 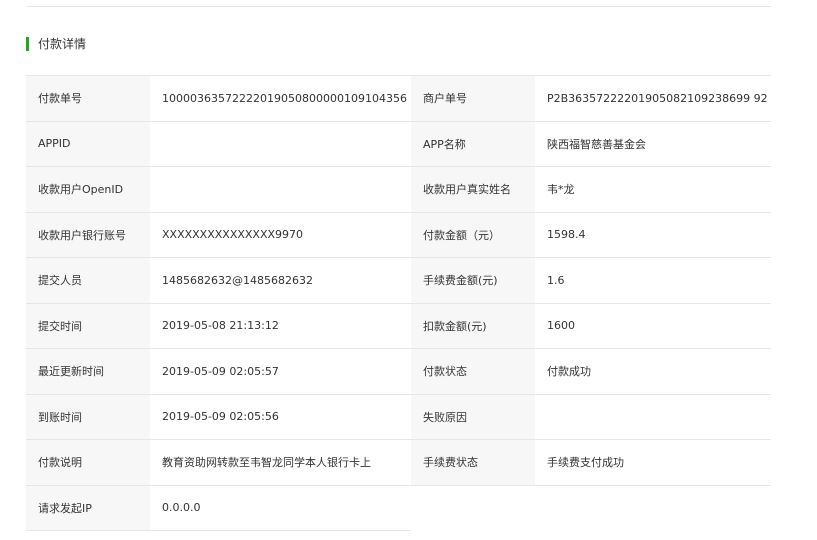 What do you see at coordinates (653, 325) in the screenshot?
I see `deduct-amount-value: 1600` at bounding box center [653, 325].